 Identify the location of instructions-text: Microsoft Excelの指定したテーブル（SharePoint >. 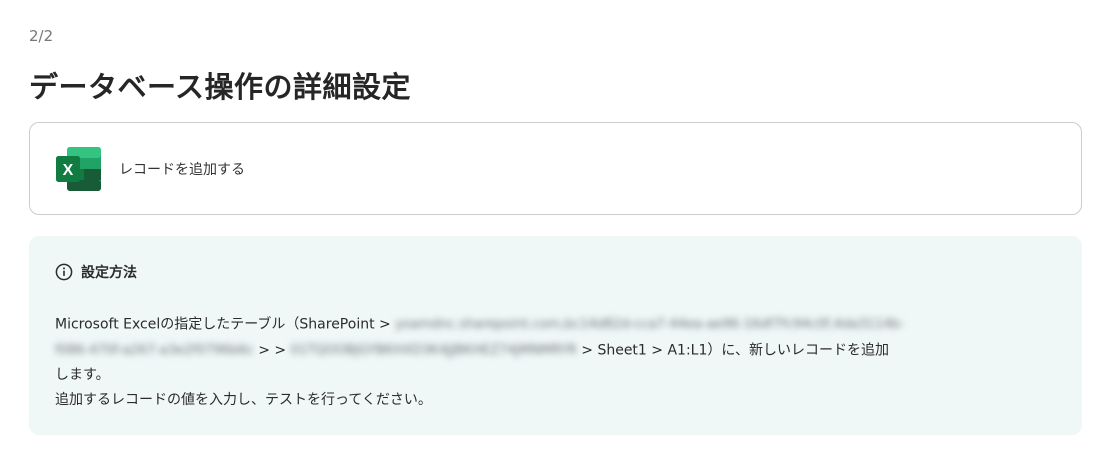
(223, 324).